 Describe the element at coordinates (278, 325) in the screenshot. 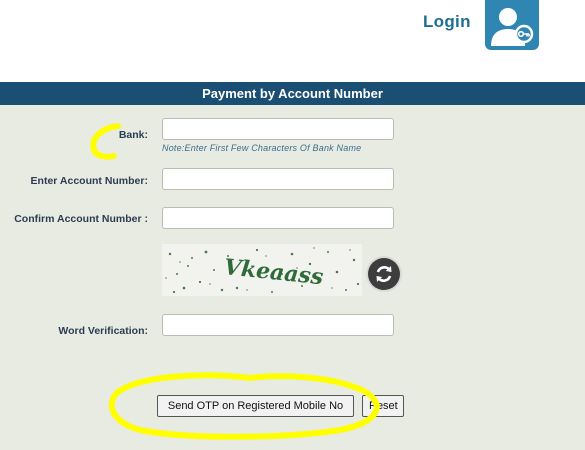

I see `word-verification-input` at that location.